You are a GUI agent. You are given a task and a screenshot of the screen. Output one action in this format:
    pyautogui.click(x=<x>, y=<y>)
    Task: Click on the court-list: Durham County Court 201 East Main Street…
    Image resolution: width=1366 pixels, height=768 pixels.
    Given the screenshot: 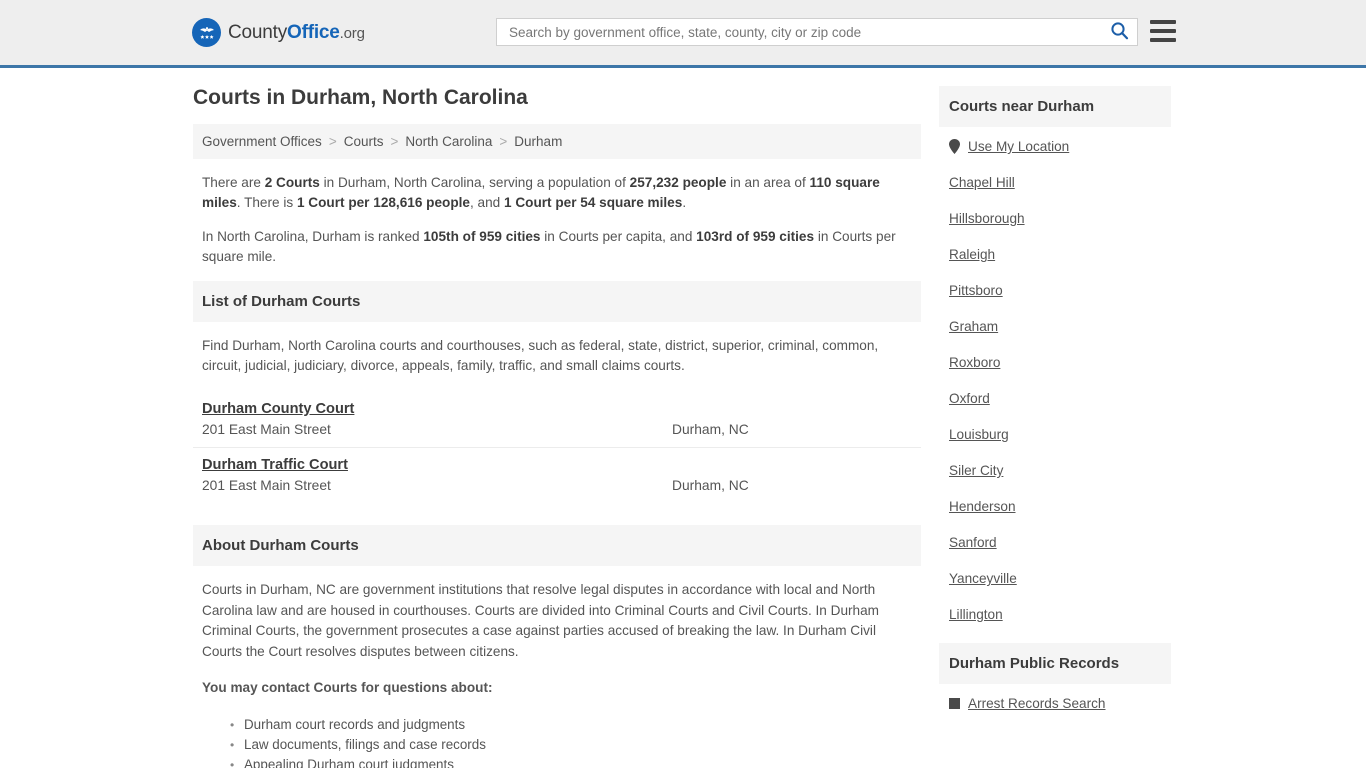 What is the action you would take?
    pyautogui.click(x=557, y=447)
    